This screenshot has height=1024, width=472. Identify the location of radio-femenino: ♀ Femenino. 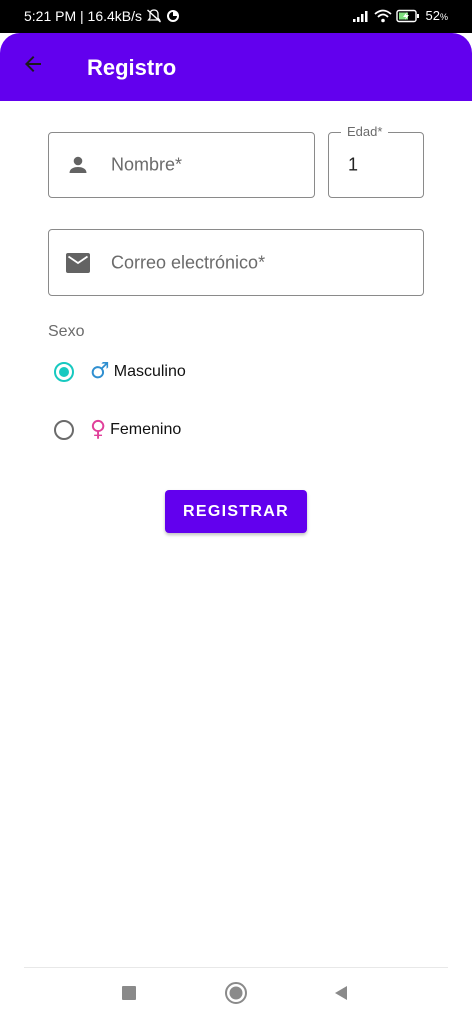
(117, 430).